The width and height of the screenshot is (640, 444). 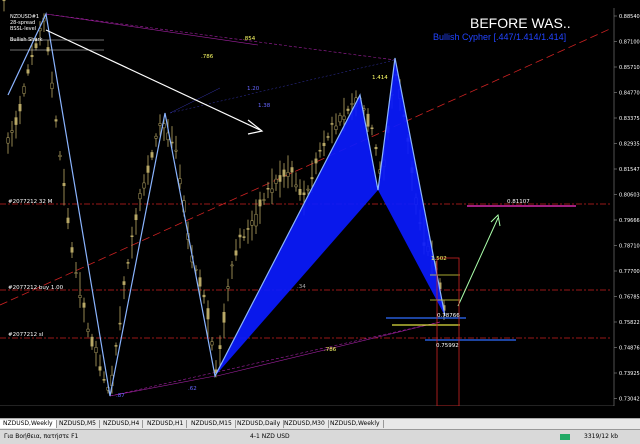 What do you see at coordinates (26, 40) in the screenshot?
I see `info-line: Bullish Shark` at bounding box center [26, 40].